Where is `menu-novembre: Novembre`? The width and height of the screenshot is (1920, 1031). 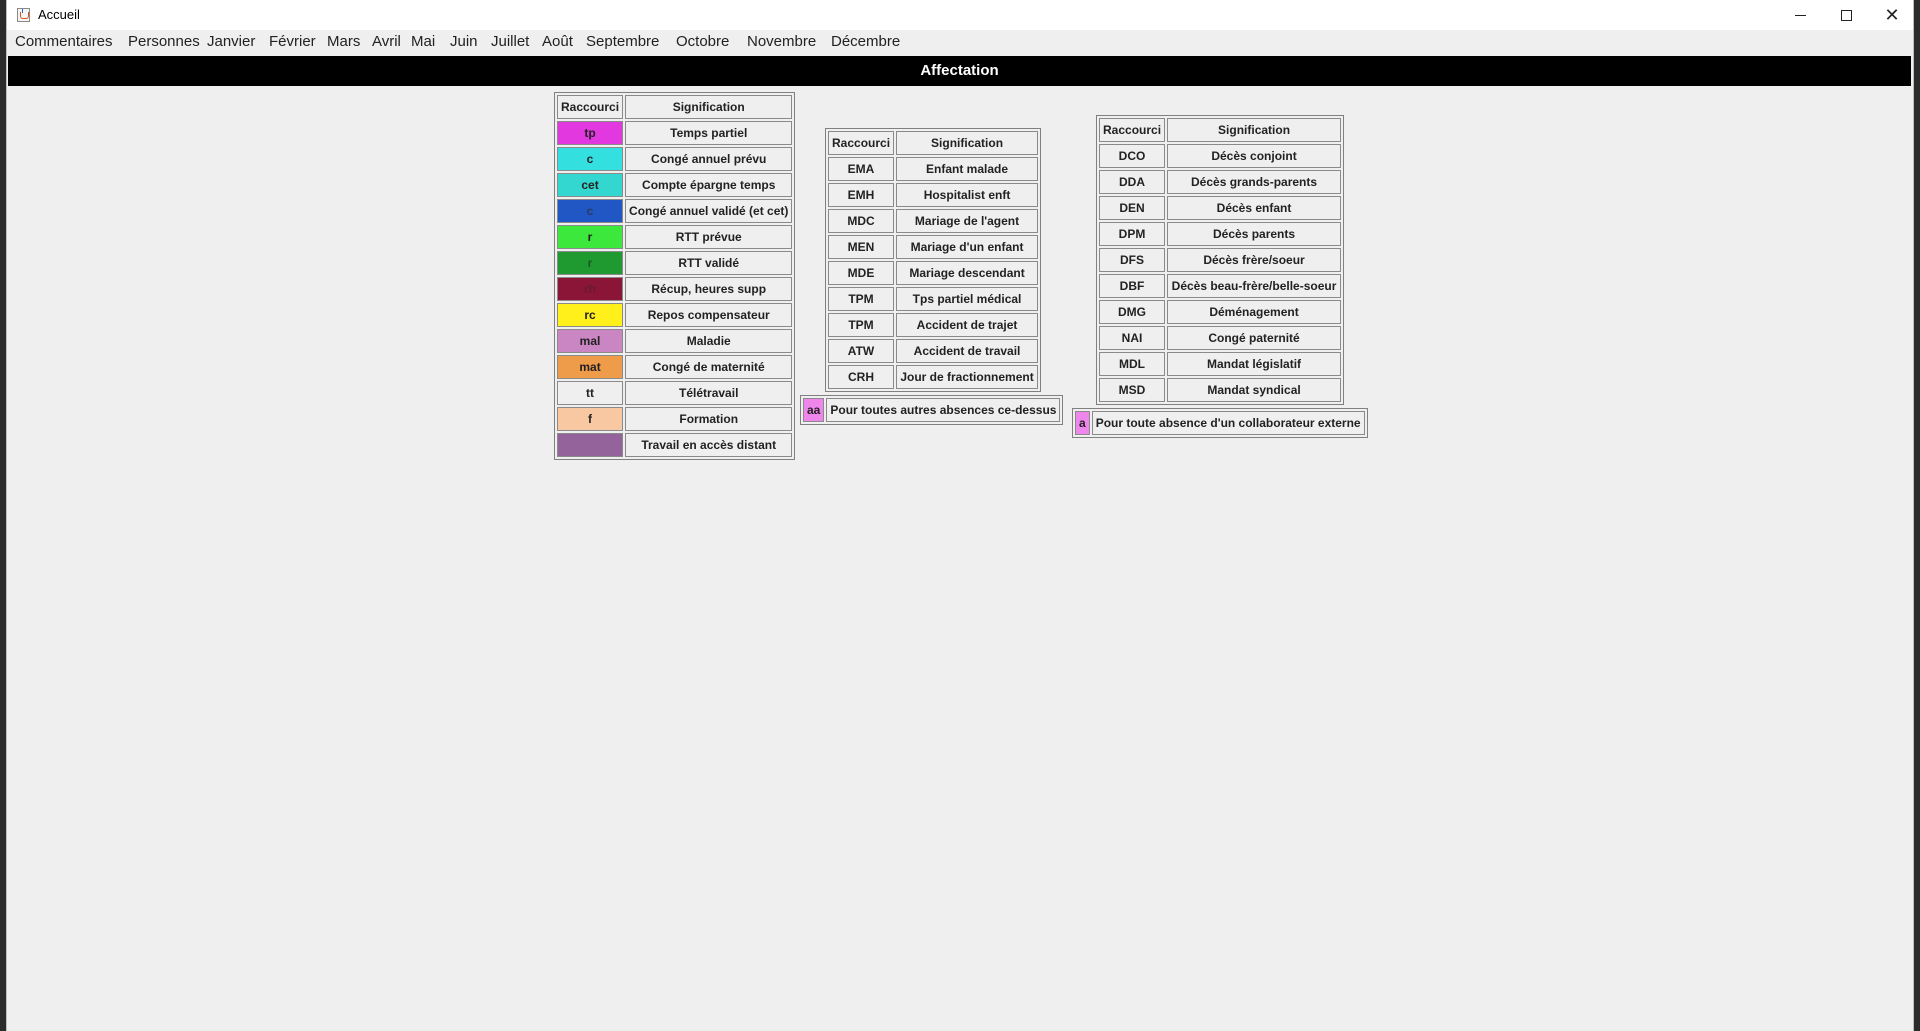 menu-novembre: Novembre is located at coordinates (781, 41).